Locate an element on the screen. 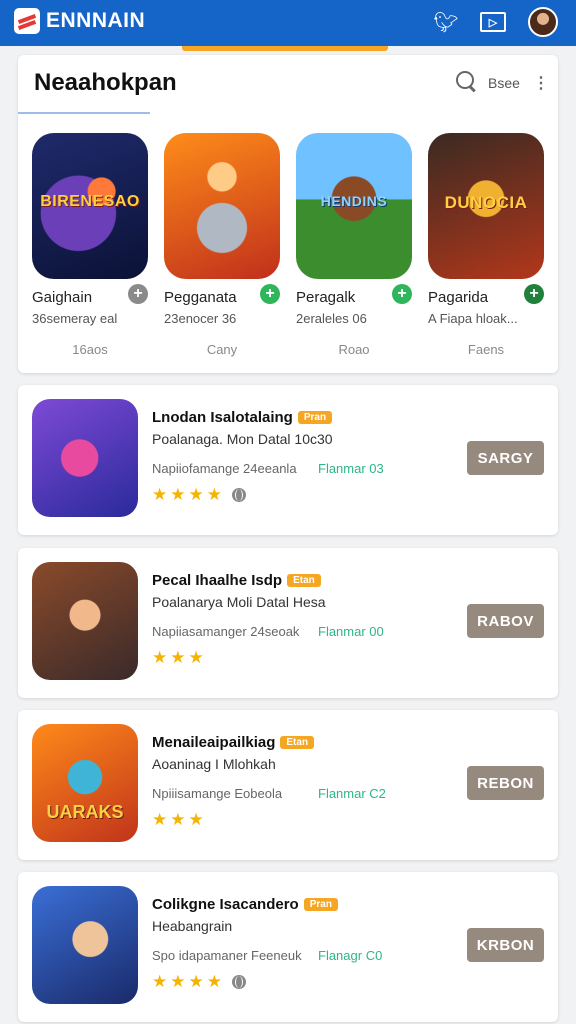  list-item-meta: Napiiofamange 24eeanla is located at coordinates (224, 468).